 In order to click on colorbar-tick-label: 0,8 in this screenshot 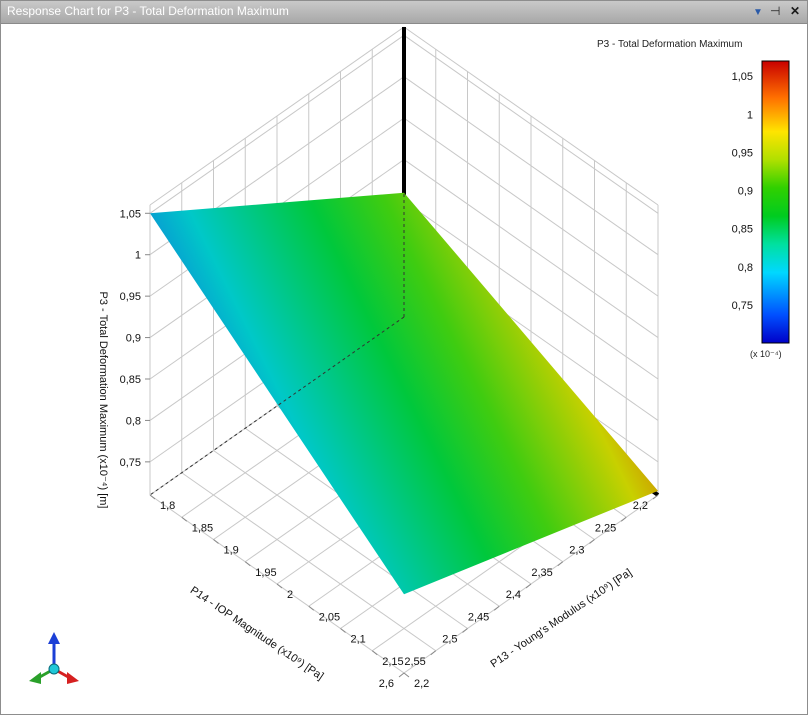, I will do `click(745, 268)`.